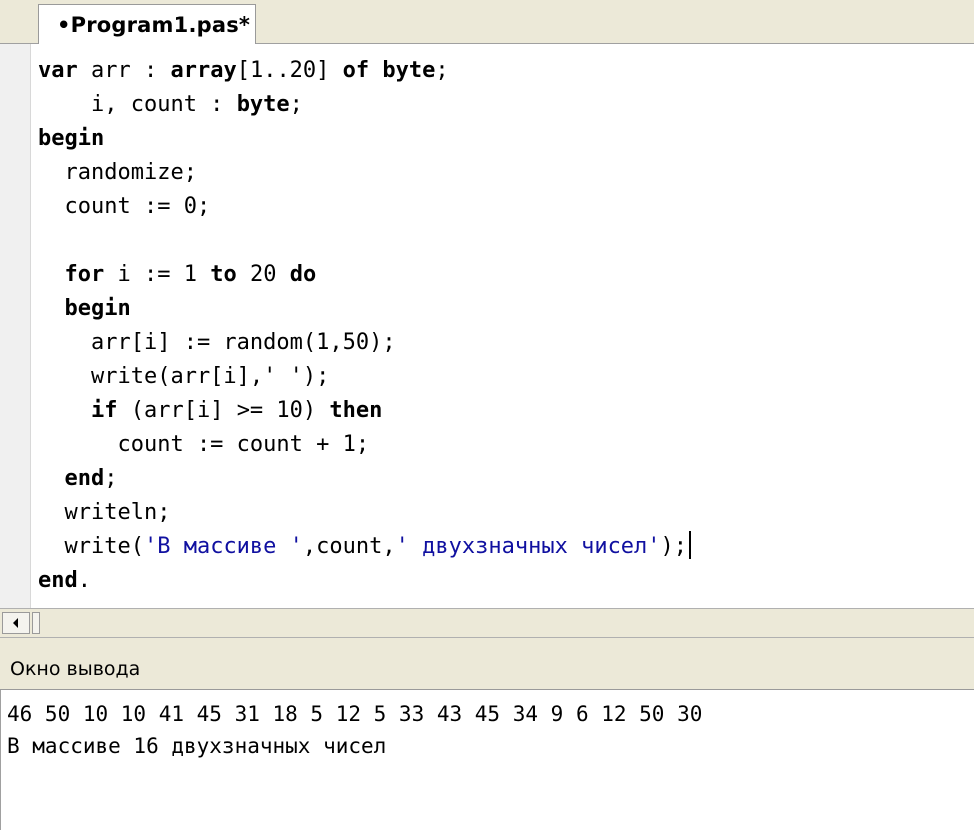  What do you see at coordinates (184, 376) in the screenshot?
I see `code-token: write(arr[i],' ');` at bounding box center [184, 376].